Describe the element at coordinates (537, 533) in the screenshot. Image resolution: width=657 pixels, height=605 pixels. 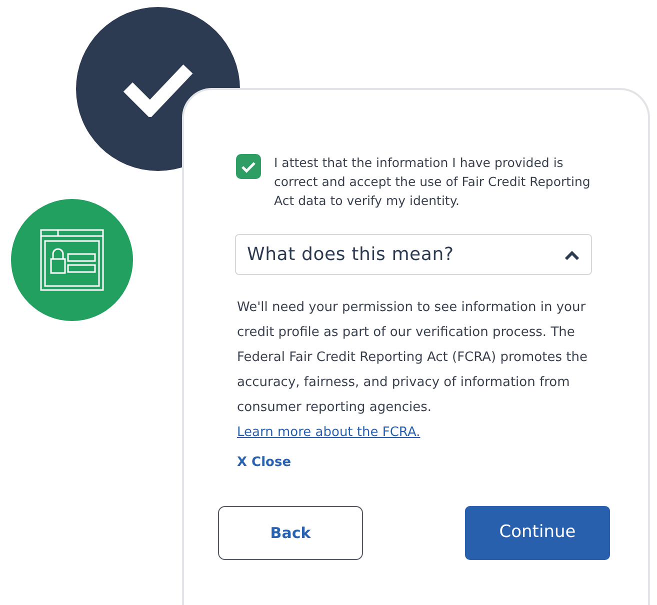
I see `continue-button: Continue` at that location.